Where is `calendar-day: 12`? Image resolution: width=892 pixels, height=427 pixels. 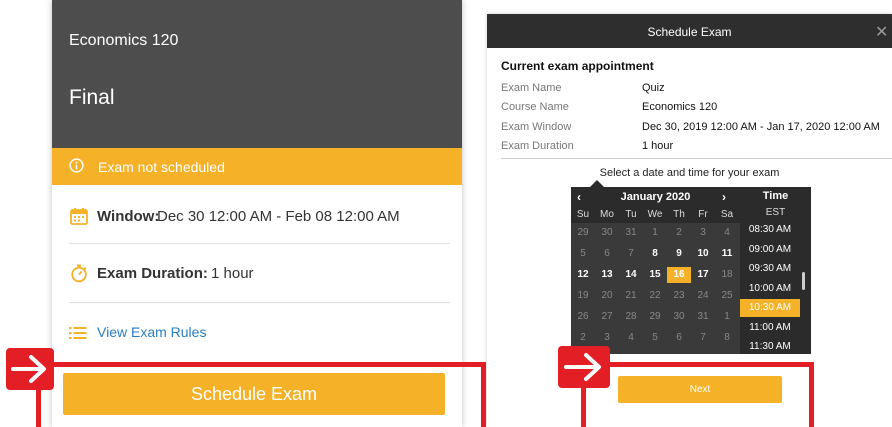
calendar-day: 12 is located at coordinates (583, 275).